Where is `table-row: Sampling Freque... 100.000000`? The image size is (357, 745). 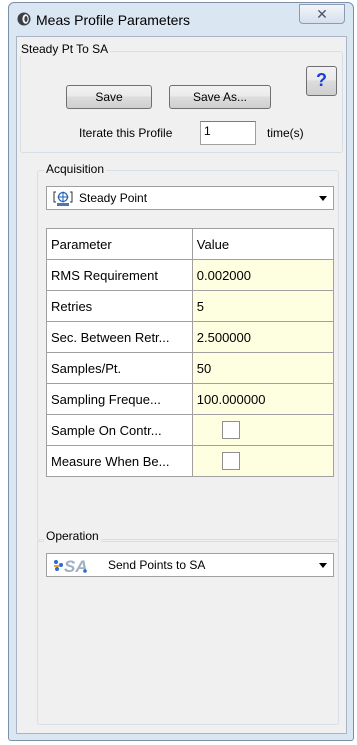
table-row: Sampling Freque... 100.000000 is located at coordinates (190, 399).